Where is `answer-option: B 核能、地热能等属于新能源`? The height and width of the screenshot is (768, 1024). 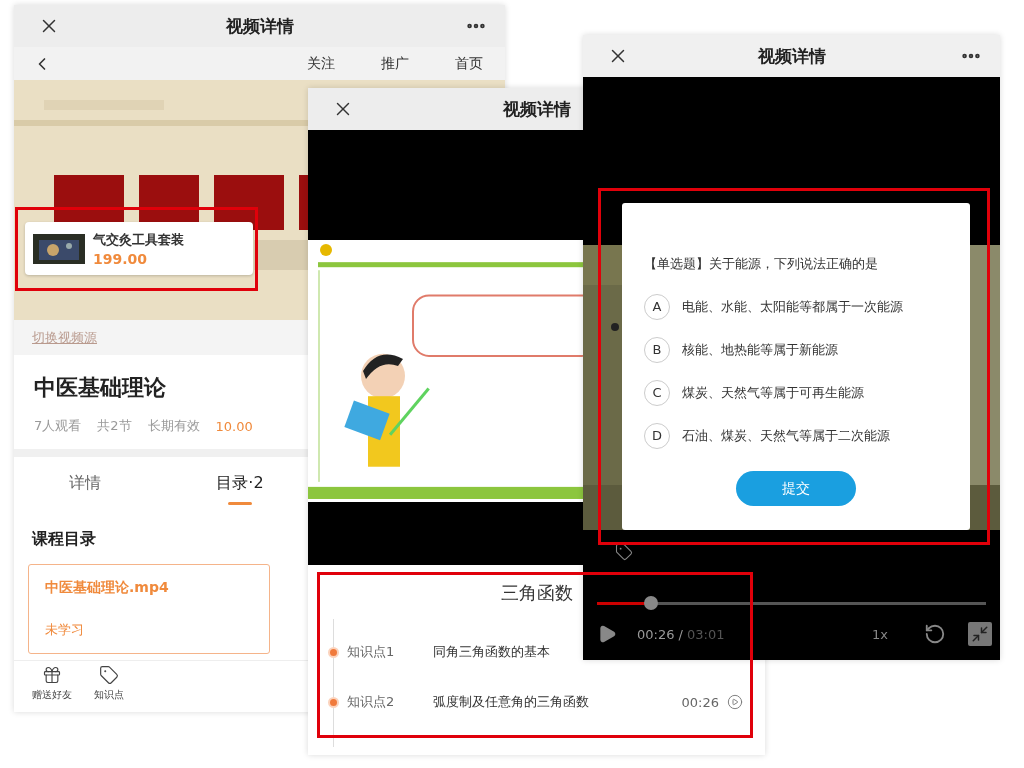
answer-option: B 核能、地热能等属于新能源 is located at coordinates (807, 349).